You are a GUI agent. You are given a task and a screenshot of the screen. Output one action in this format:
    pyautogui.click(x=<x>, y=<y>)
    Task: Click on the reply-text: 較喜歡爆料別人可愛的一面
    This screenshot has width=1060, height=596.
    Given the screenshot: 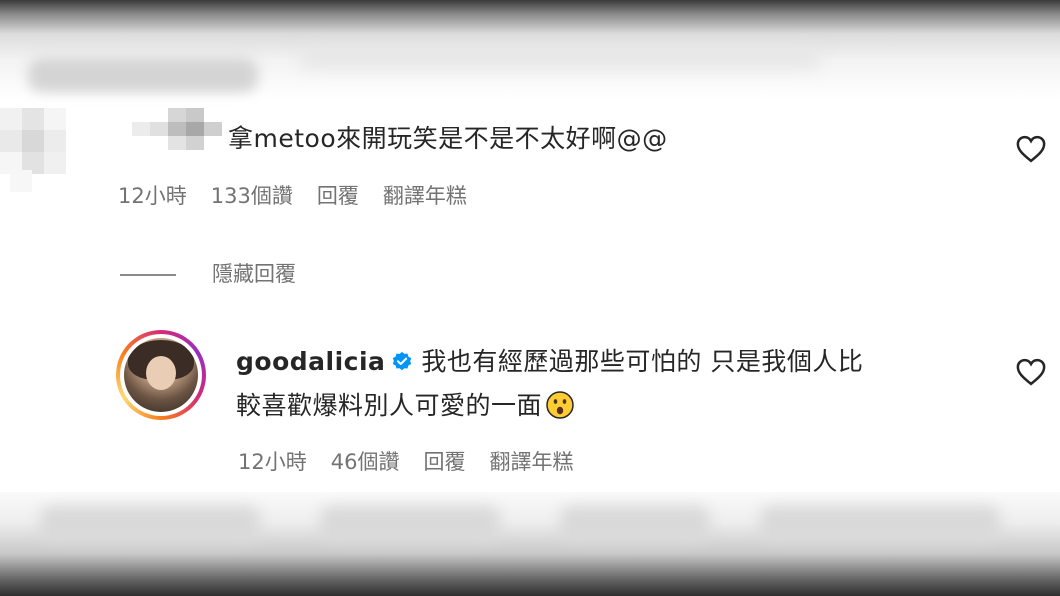 What is the action you would take?
    pyautogui.click(x=389, y=405)
    